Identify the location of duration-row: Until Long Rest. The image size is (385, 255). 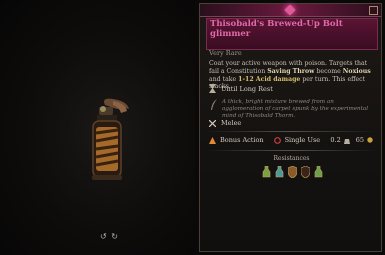
(241, 88).